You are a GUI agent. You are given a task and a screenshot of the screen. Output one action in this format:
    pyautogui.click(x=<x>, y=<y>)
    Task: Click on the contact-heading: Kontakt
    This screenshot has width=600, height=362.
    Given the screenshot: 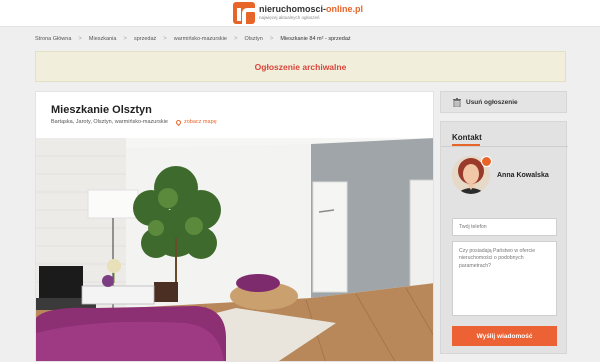 What is the action you would take?
    pyautogui.click(x=467, y=137)
    